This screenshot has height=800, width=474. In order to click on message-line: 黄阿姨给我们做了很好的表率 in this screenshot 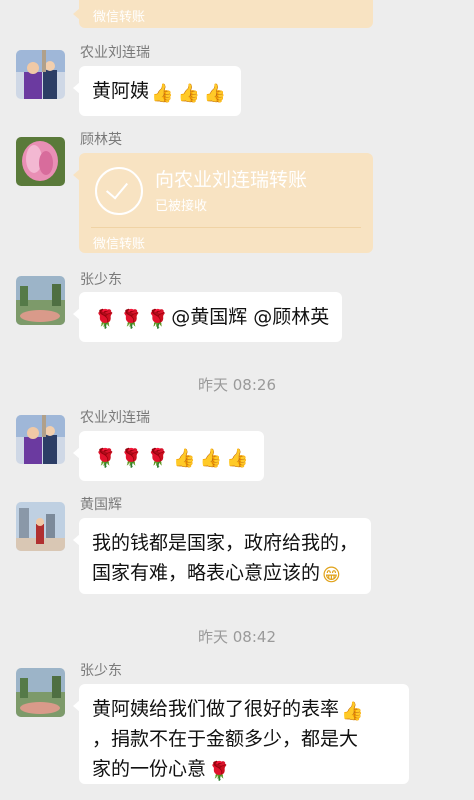, I will do `click(216, 709)`.